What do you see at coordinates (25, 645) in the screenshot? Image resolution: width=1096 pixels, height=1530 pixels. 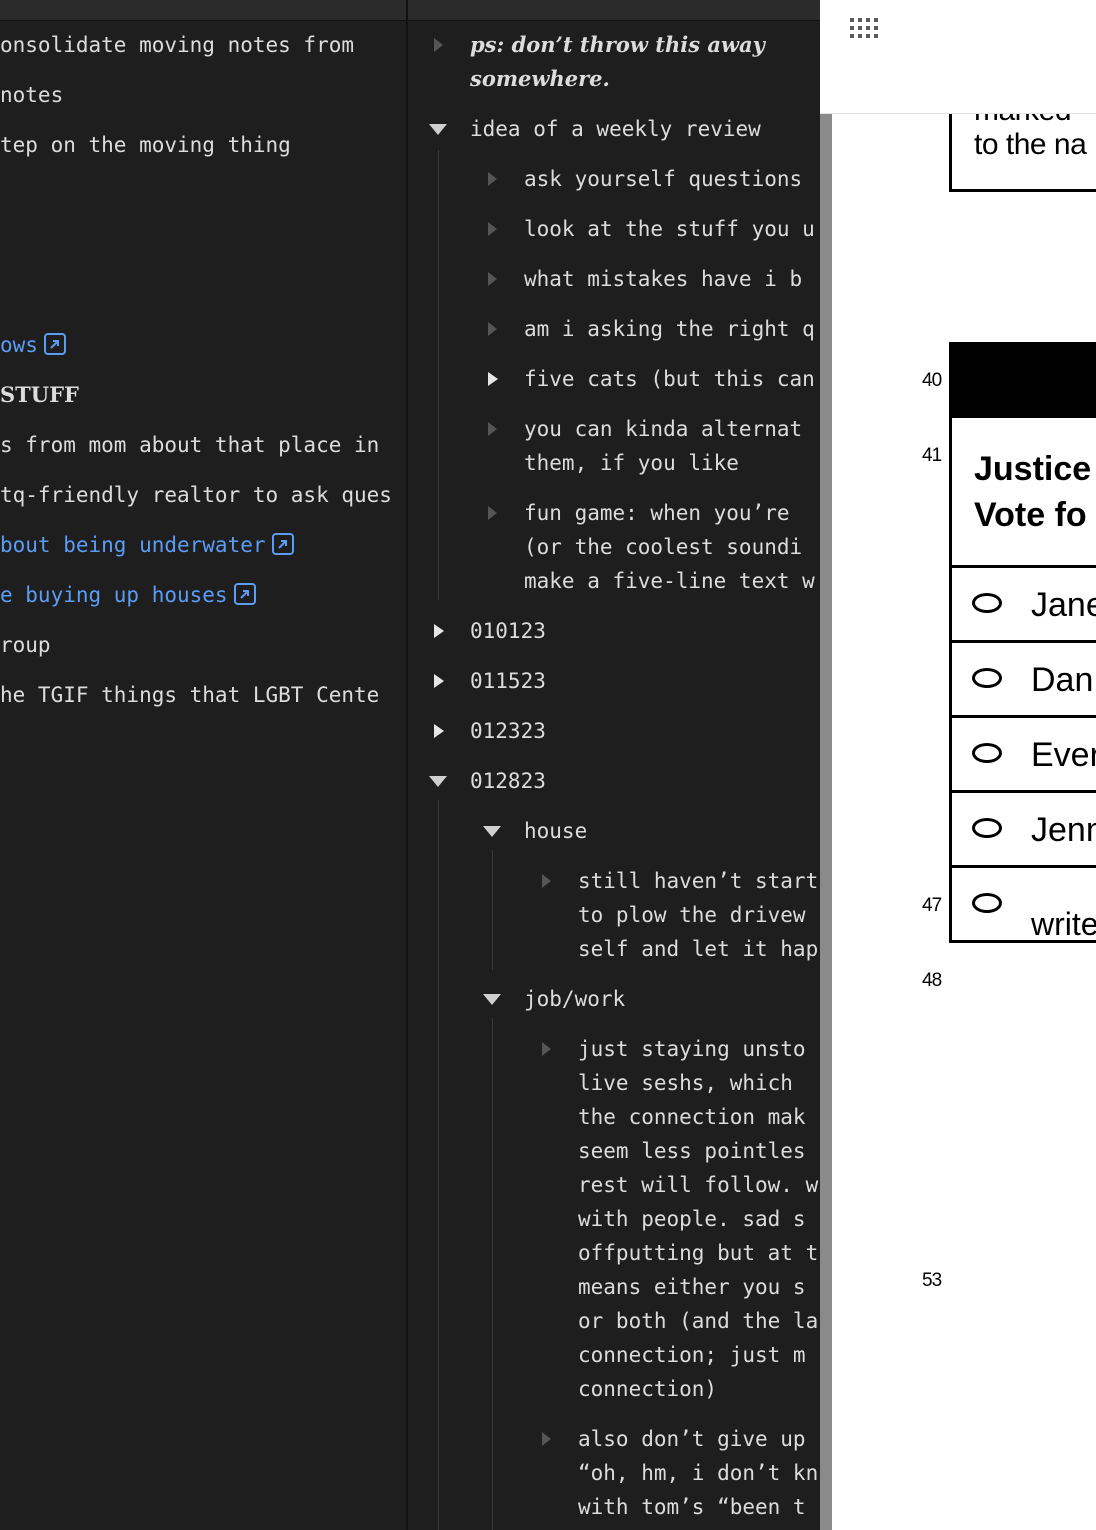 I see `left-line-group: roup` at bounding box center [25, 645].